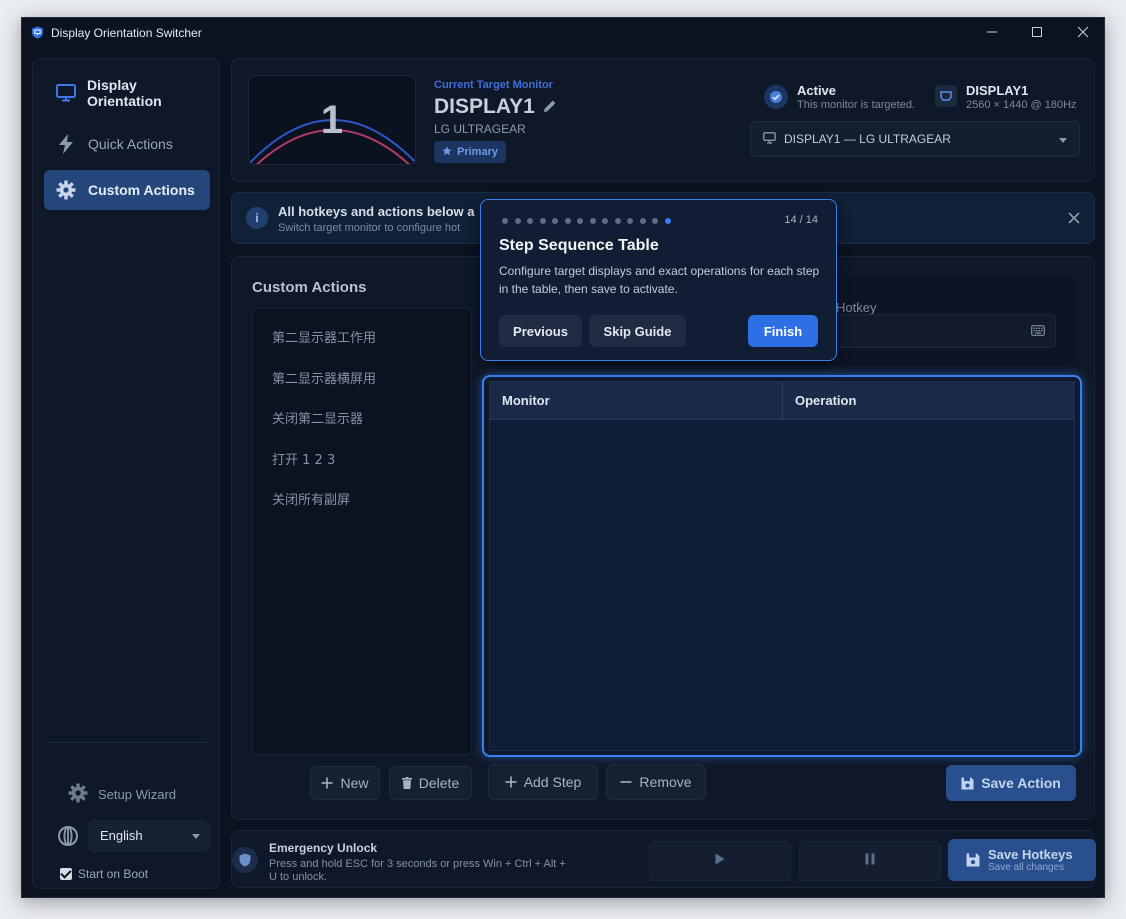 The image size is (1126, 919). Describe the element at coordinates (484, 106) in the screenshot. I see `monitor-name-text: DISPLAY1` at that location.